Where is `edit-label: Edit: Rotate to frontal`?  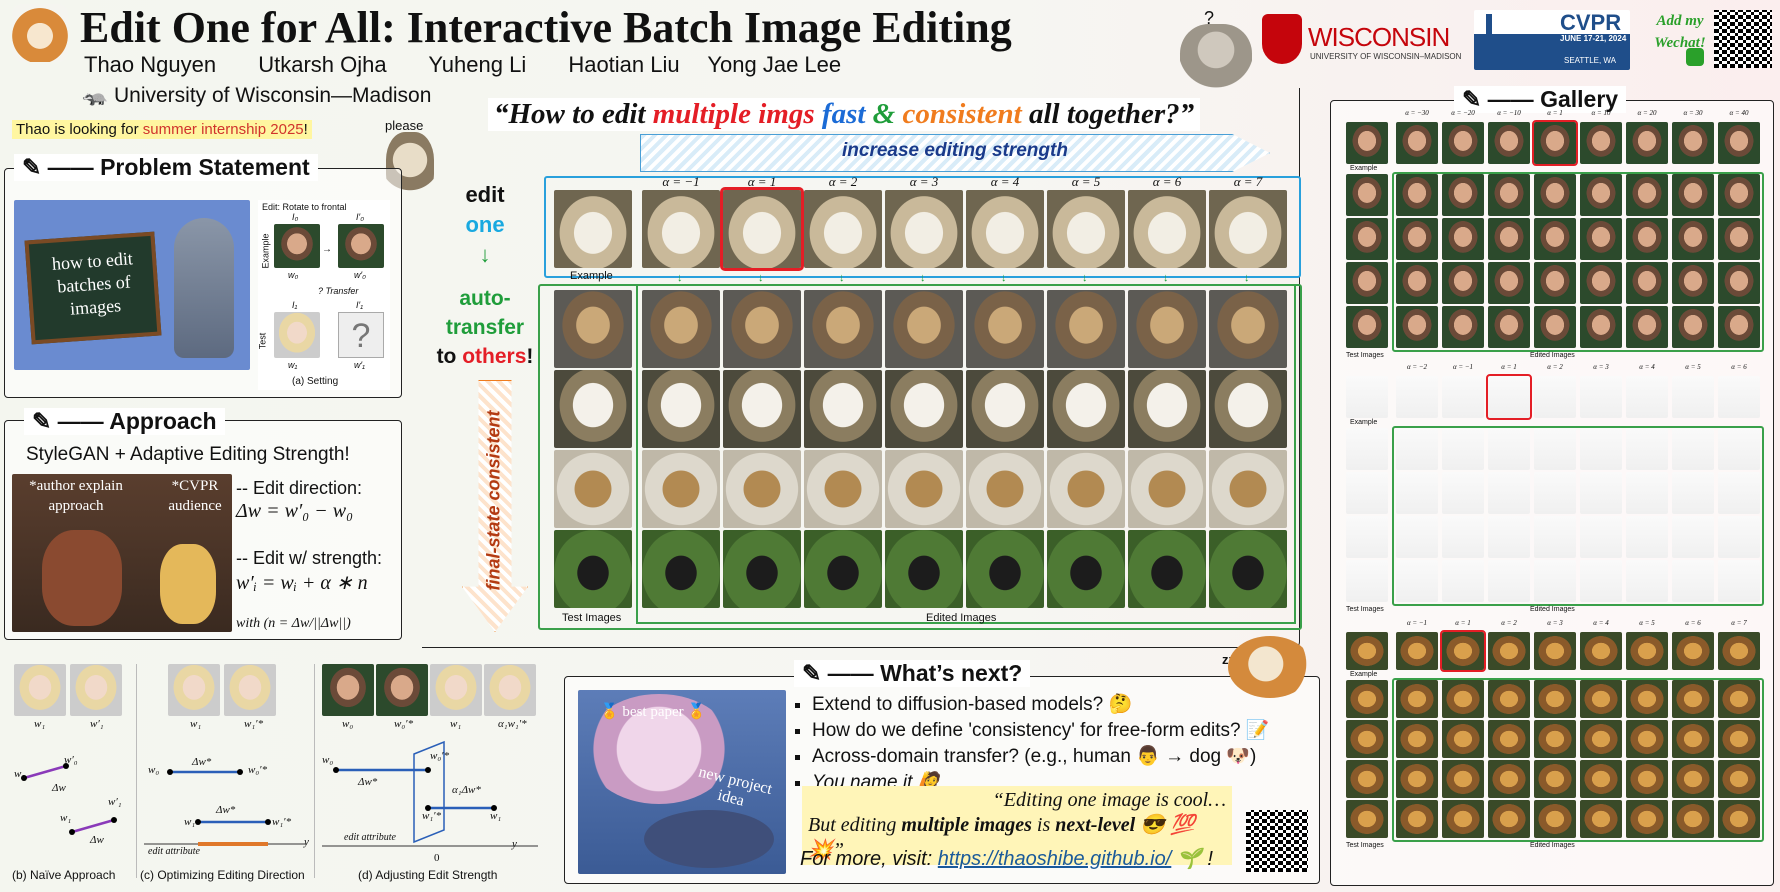 edit-label: Edit: Rotate to frontal is located at coordinates (304, 207).